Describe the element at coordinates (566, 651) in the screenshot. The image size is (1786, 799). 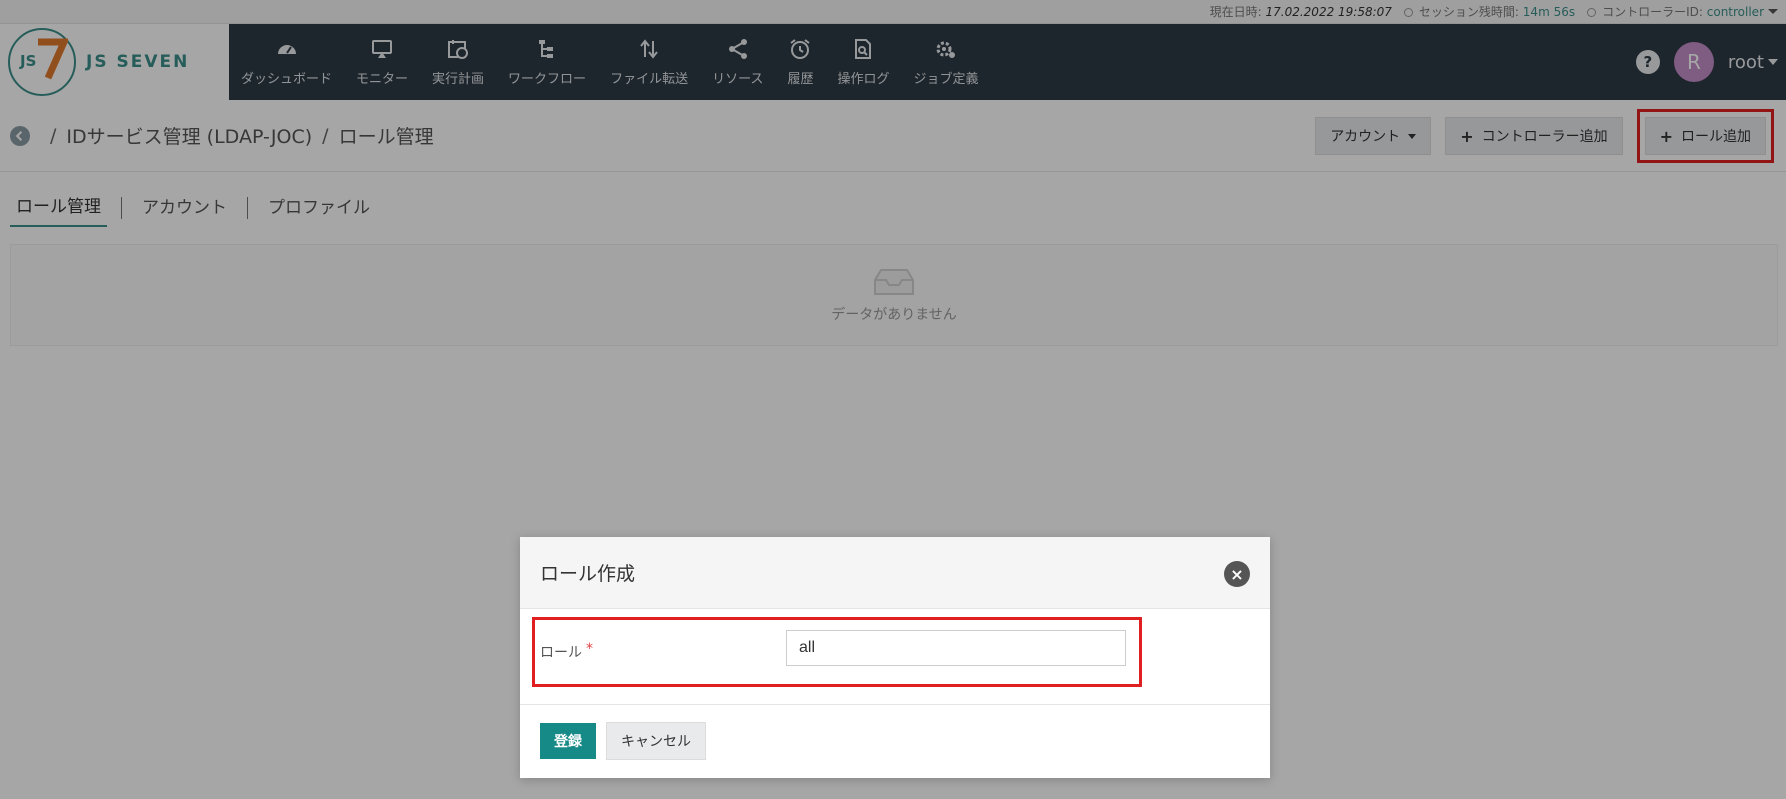
I see `role-field-label: ロール *` at that location.